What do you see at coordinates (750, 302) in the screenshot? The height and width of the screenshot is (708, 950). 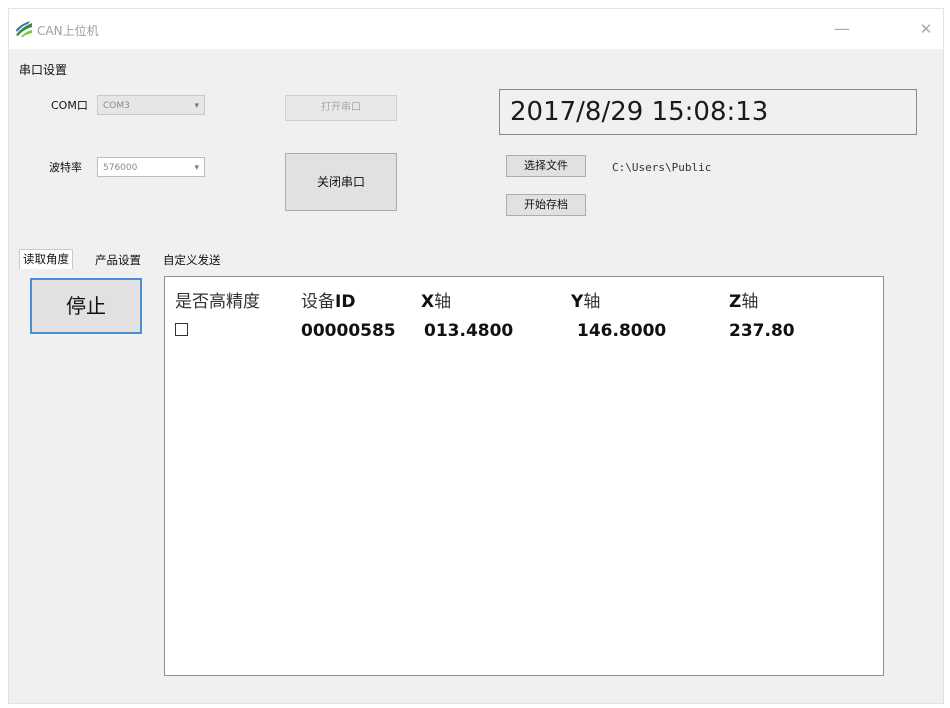 I see `header-z-suffix: 轴` at bounding box center [750, 302].